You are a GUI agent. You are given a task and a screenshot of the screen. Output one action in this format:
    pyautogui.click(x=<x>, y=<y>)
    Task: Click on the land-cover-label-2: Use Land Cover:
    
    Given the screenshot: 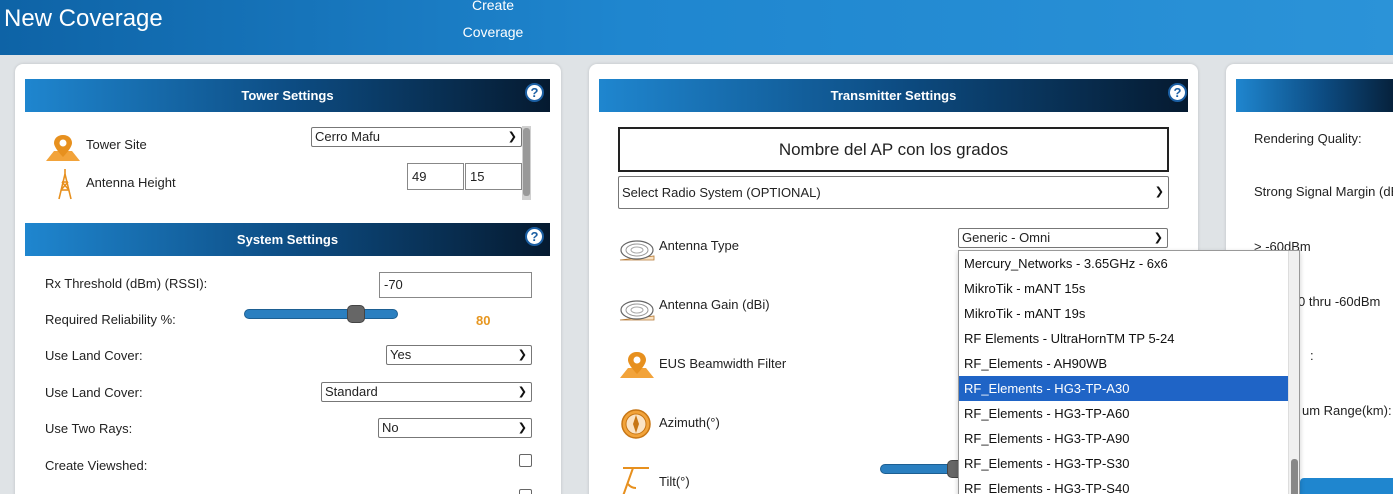 What is the action you would take?
    pyautogui.click(x=94, y=392)
    